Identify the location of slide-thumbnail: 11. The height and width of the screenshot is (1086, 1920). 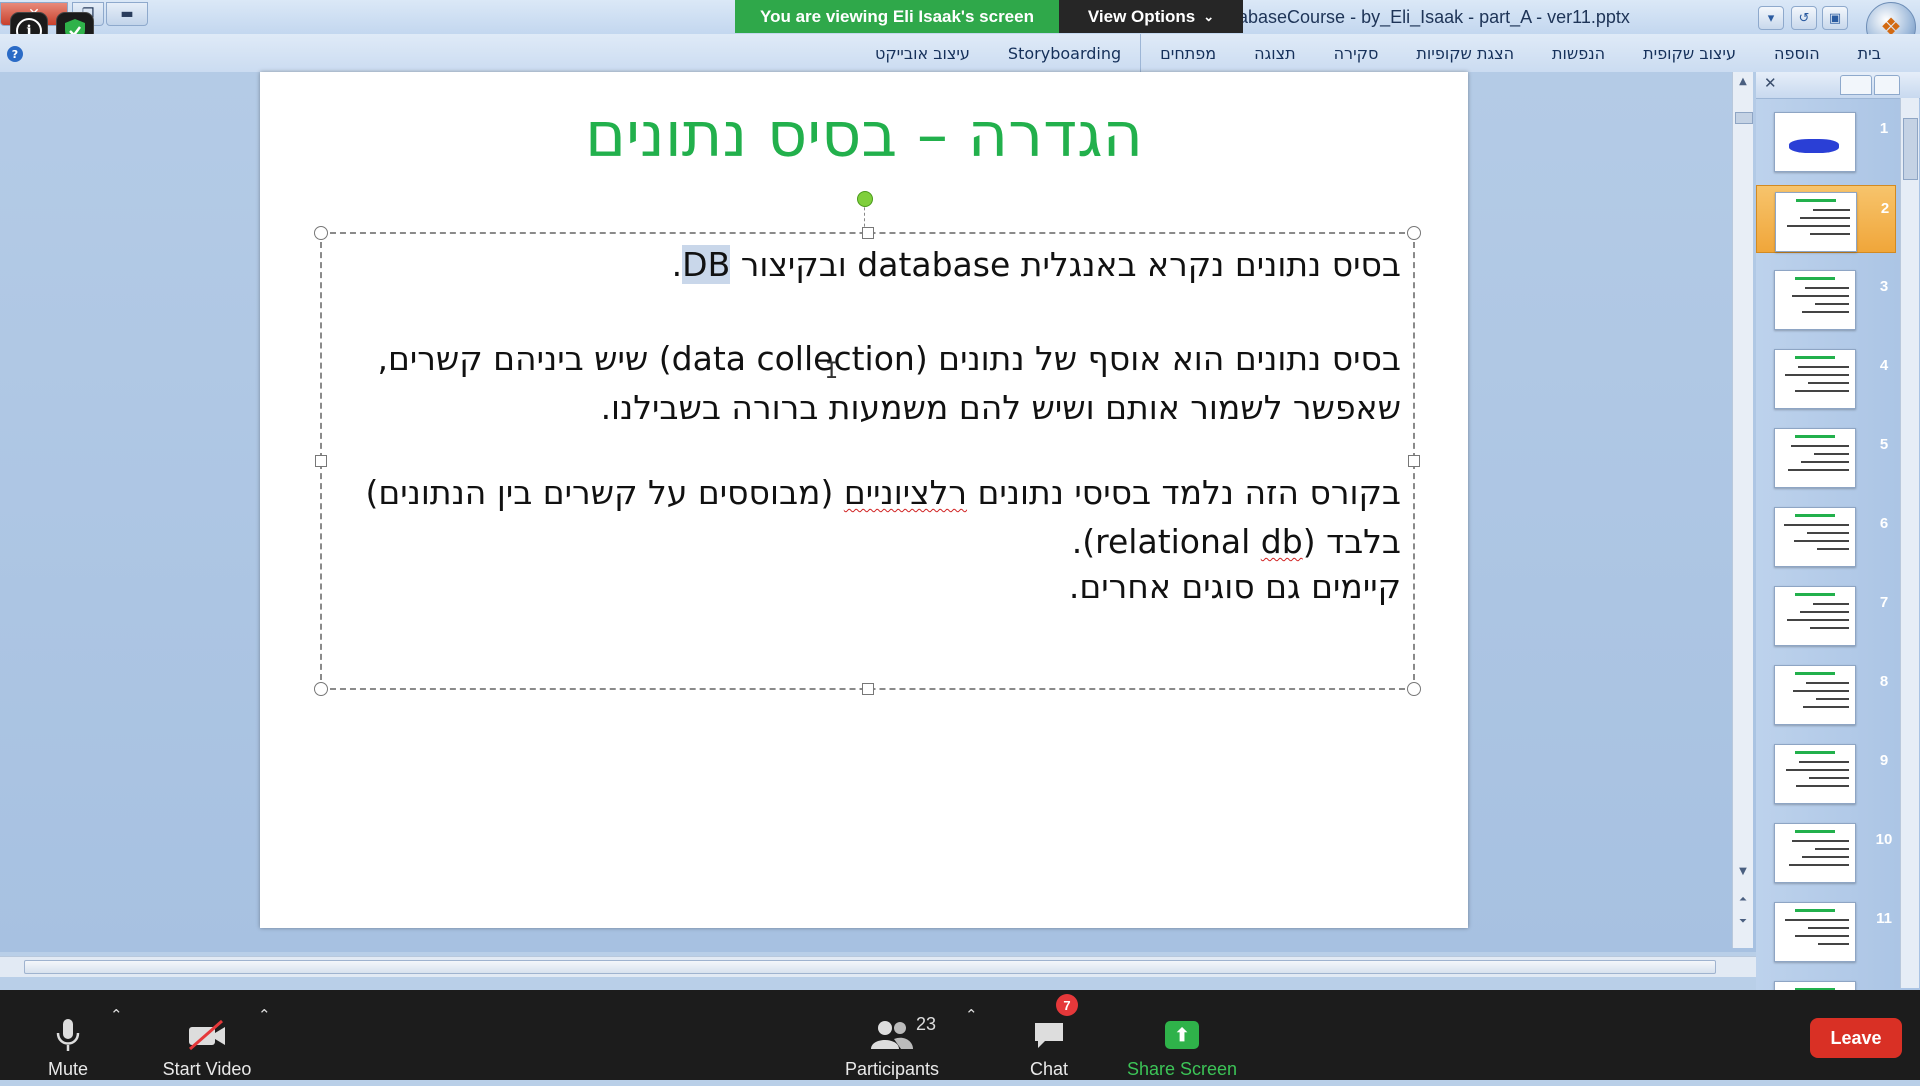
(1825, 929).